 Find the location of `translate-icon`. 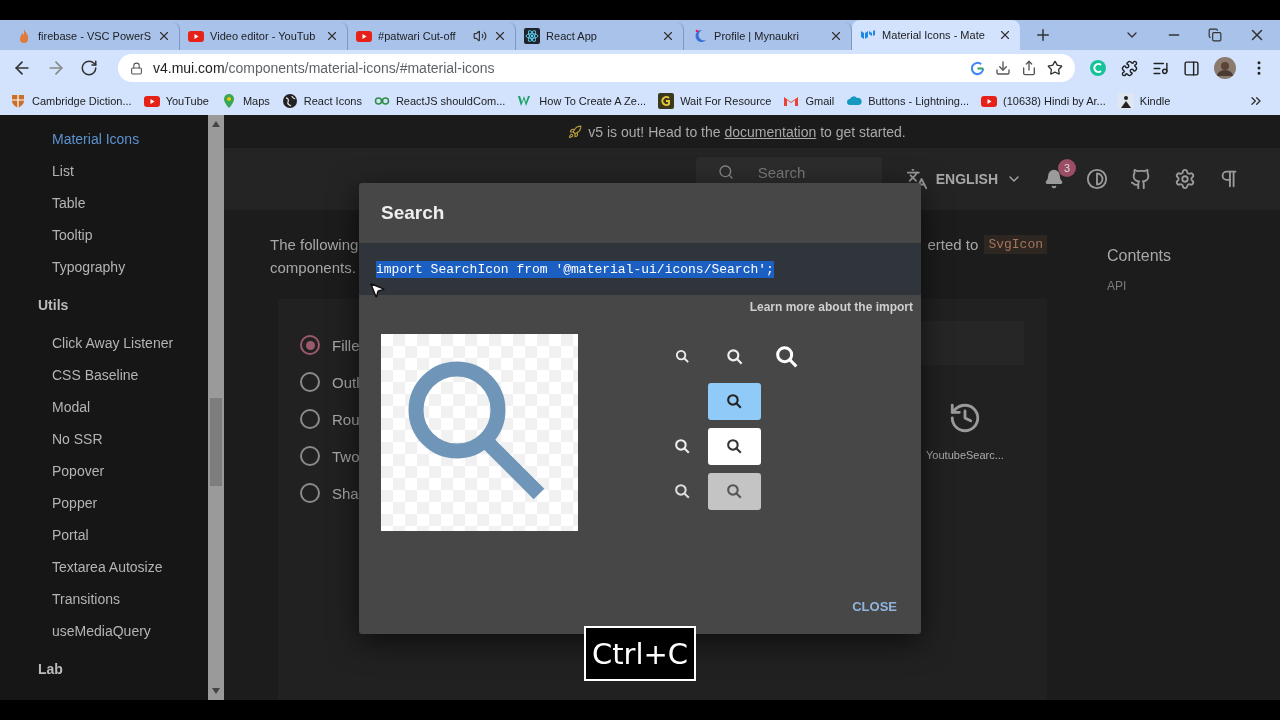

translate-icon is located at coordinates (916, 179).